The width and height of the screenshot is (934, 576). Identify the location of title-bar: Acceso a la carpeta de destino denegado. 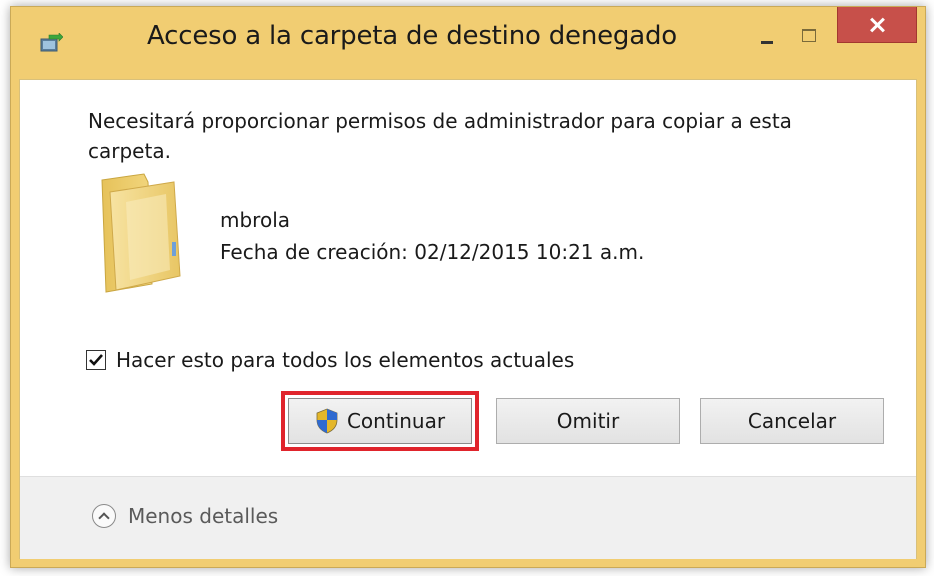
(468, 43).